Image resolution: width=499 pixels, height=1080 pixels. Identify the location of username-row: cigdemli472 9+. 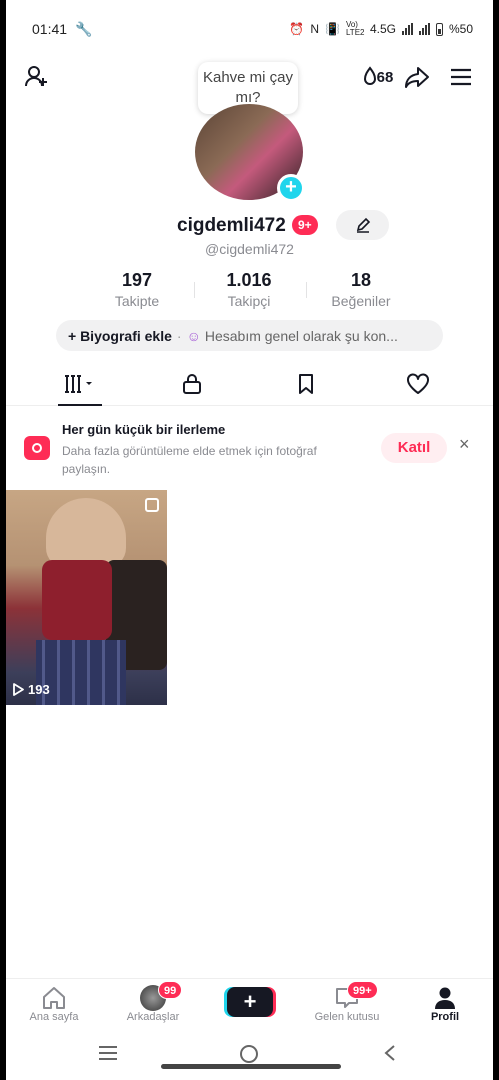
(249, 226).